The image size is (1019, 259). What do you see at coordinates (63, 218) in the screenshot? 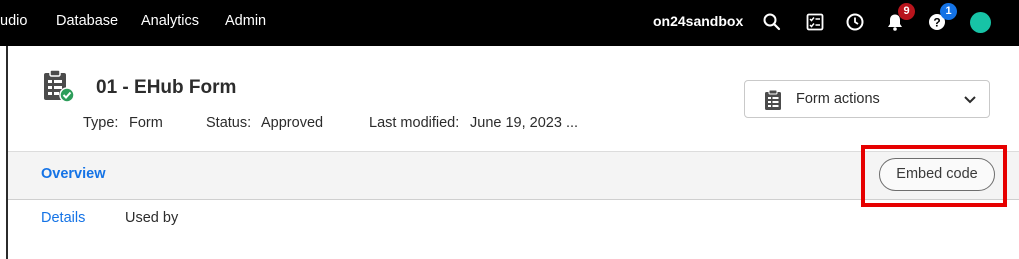
I see `subtab-details: Details` at bounding box center [63, 218].